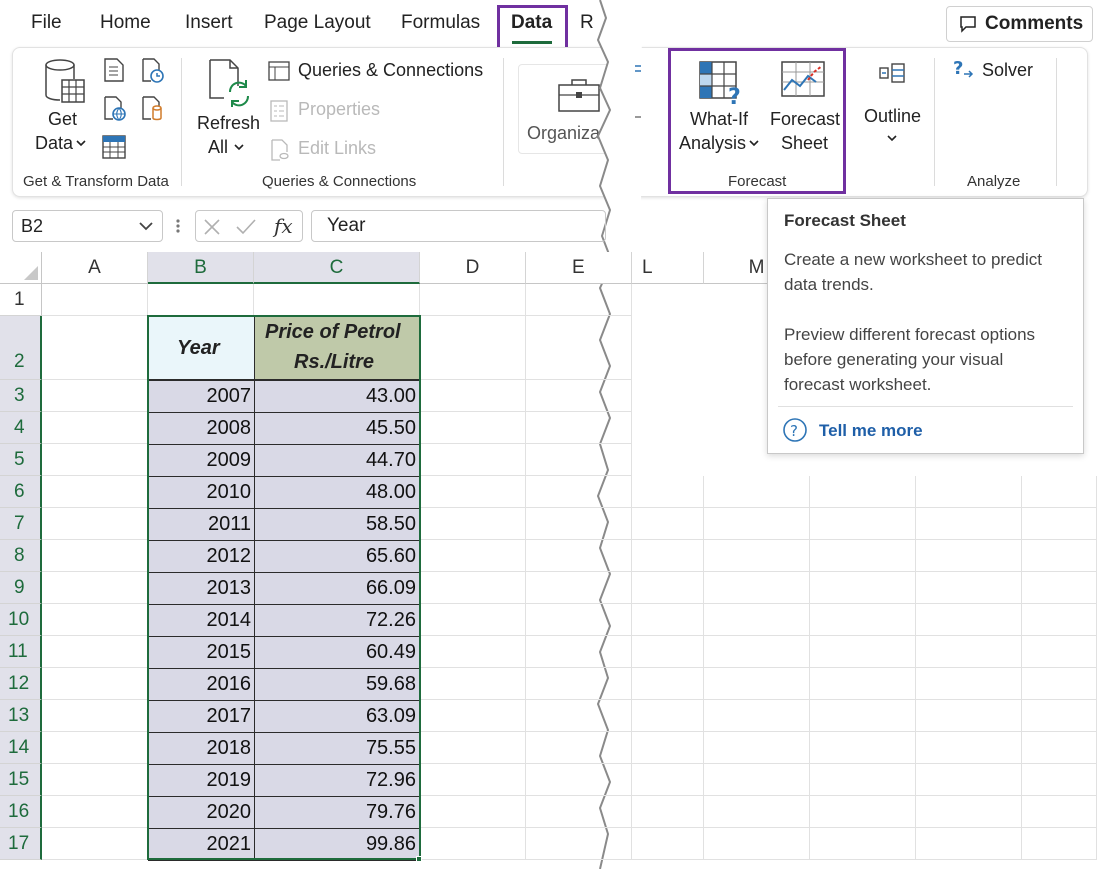 The height and width of the screenshot is (869, 1097). What do you see at coordinates (178, 226) in the screenshot?
I see `more-options-icon` at bounding box center [178, 226].